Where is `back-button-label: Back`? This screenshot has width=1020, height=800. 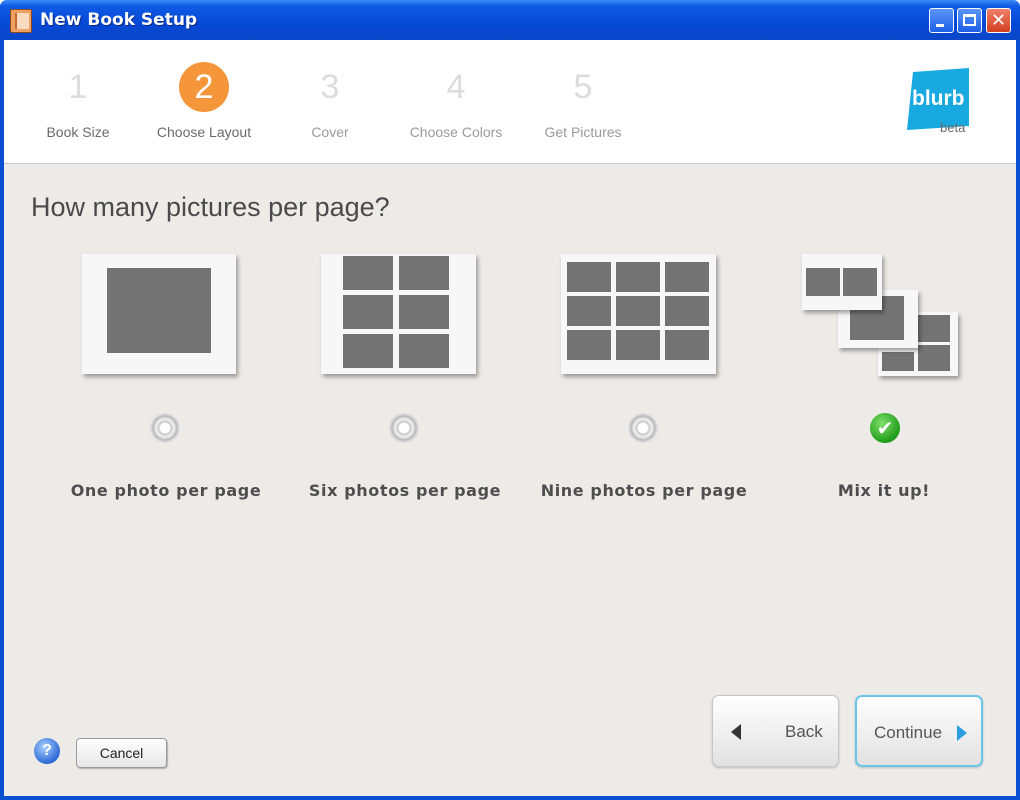
back-button-label: Back is located at coordinates (804, 731).